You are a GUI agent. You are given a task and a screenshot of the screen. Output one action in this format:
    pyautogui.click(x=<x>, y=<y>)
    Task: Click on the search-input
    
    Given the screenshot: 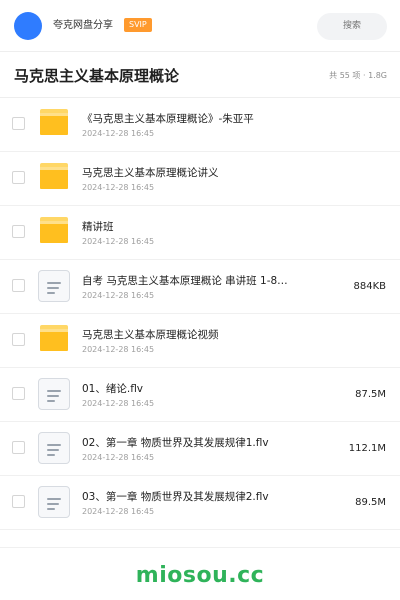 What is the action you would take?
    pyautogui.click(x=352, y=26)
    